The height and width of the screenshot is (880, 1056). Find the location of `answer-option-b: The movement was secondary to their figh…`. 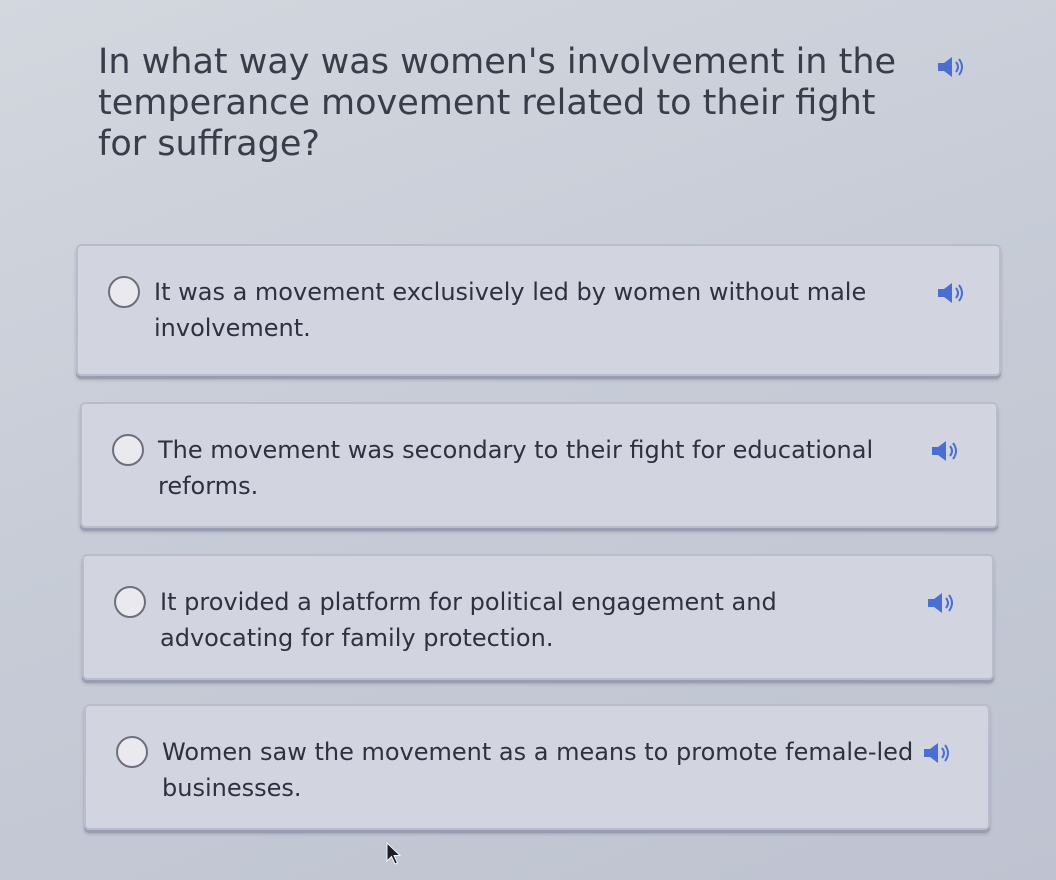

answer-option-b: The movement was secondary to their figh… is located at coordinates (539, 465).